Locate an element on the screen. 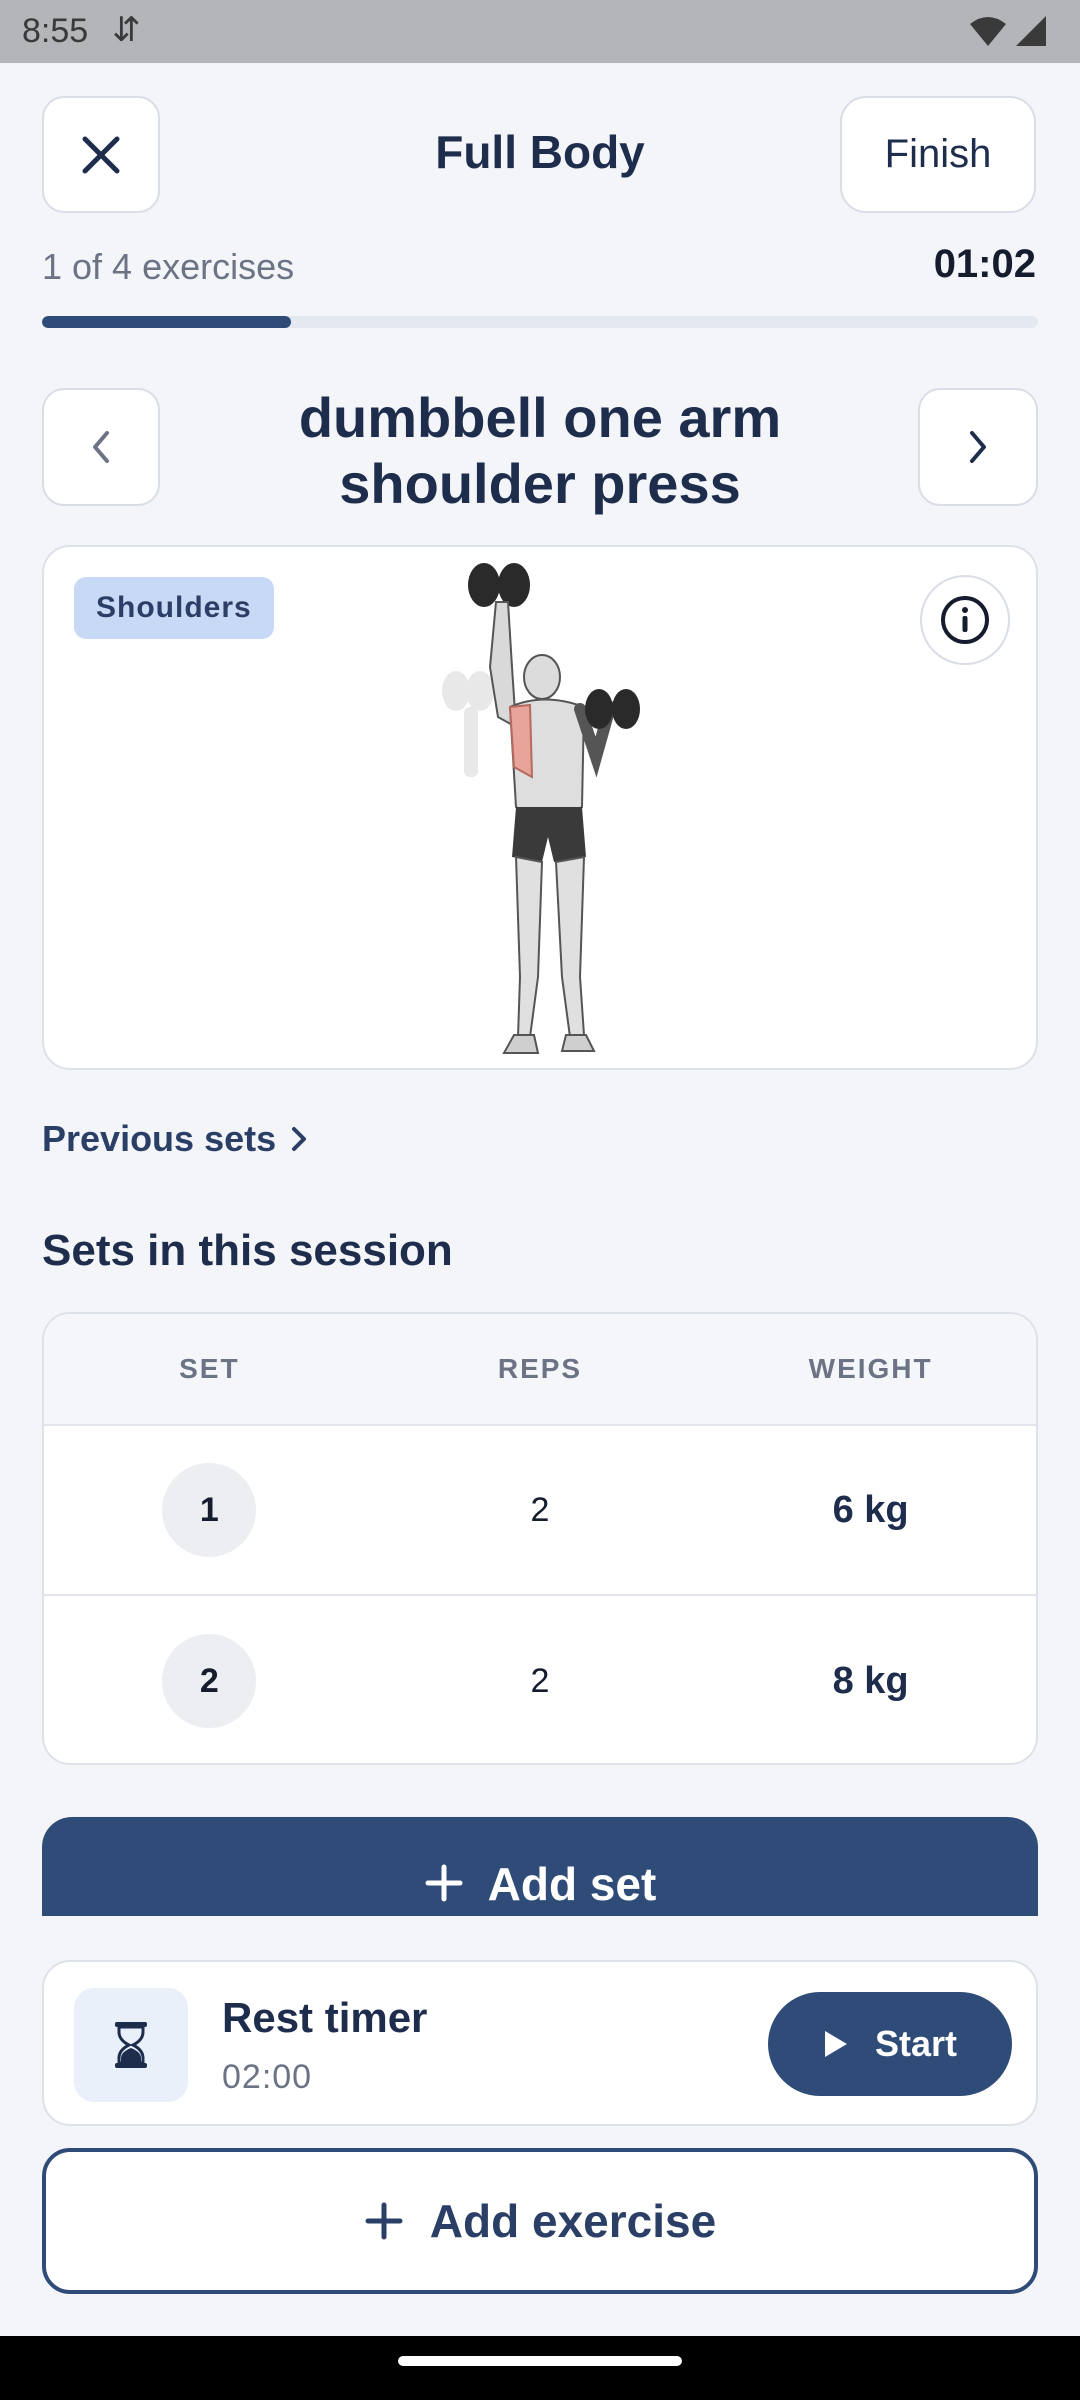 Image resolution: width=1080 pixels, height=2400 pixels. previous-exercise-button is located at coordinates (101, 447).